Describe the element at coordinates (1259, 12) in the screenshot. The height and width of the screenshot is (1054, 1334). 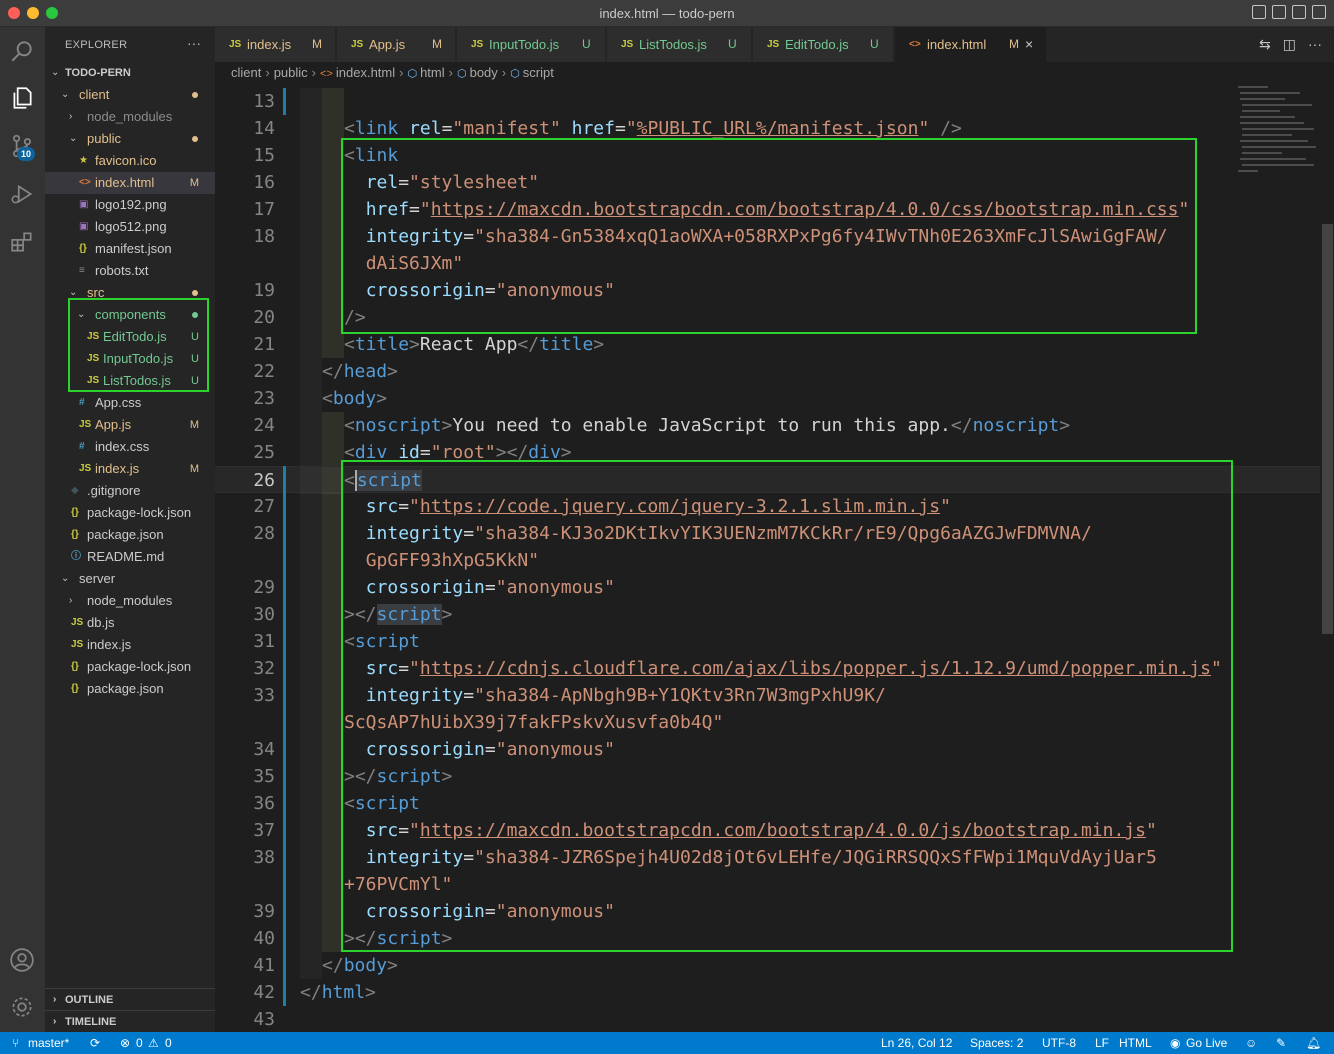
I see `toggle-sidebar-icon` at that location.